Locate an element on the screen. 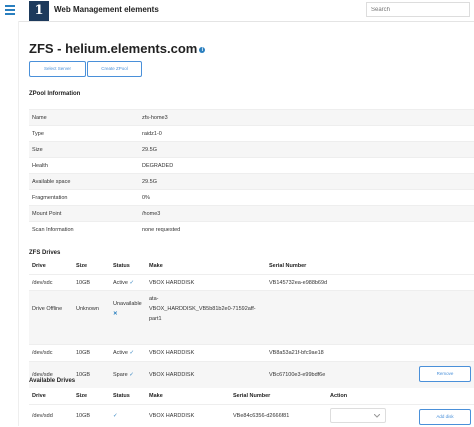  zfs-drives-heading: ZFS Drives is located at coordinates (45, 253).